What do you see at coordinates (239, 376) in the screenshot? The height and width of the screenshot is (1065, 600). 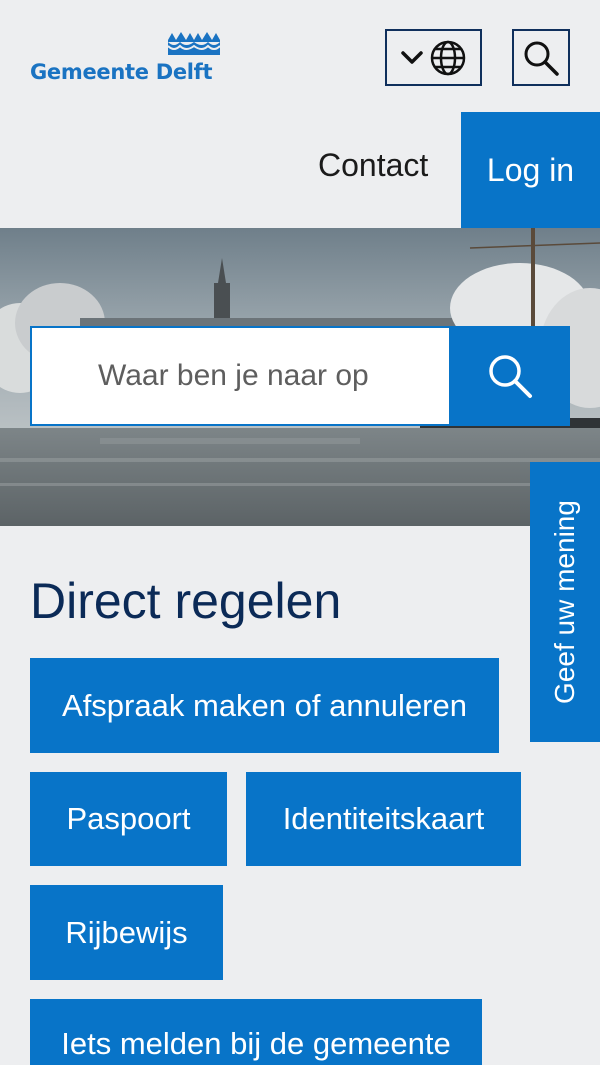 I see `search-input` at bounding box center [239, 376].